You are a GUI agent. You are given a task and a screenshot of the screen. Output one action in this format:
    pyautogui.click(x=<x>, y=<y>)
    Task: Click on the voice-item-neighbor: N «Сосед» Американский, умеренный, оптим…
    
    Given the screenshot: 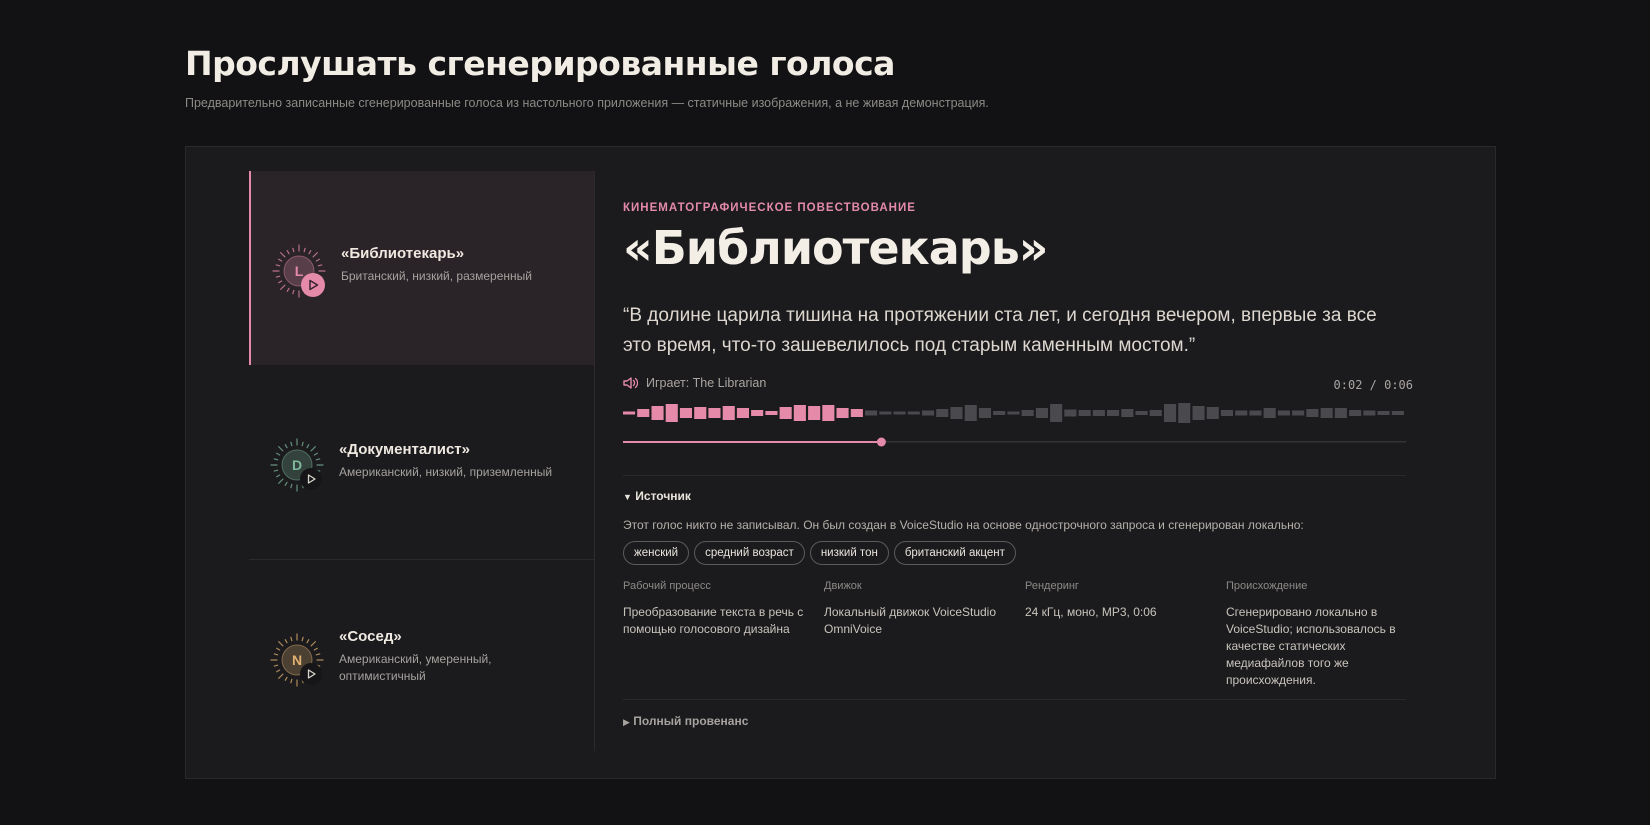 What is the action you would take?
    pyautogui.click(x=421, y=656)
    